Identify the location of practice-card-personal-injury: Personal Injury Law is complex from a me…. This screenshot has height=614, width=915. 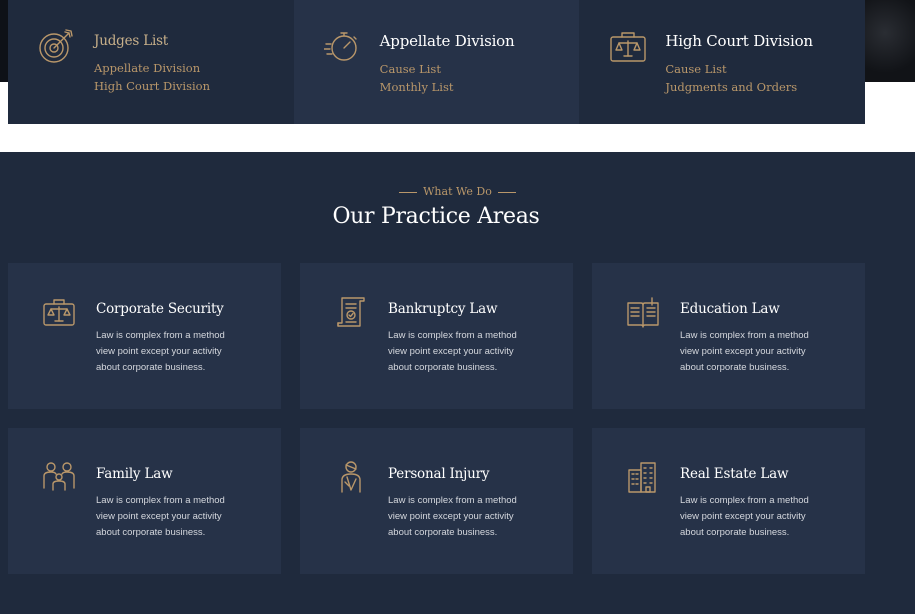
(436, 501).